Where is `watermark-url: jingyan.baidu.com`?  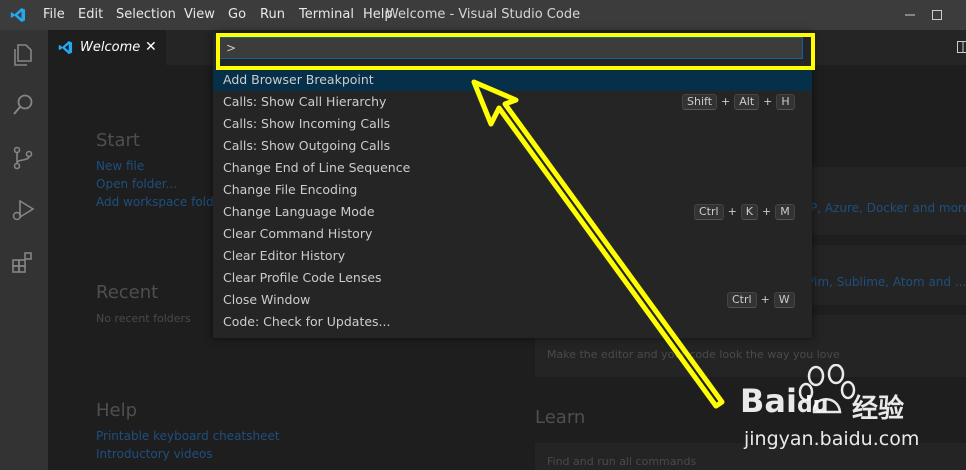
watermark-url: jingyan.baidu.com is located at coordinates (832, 439).